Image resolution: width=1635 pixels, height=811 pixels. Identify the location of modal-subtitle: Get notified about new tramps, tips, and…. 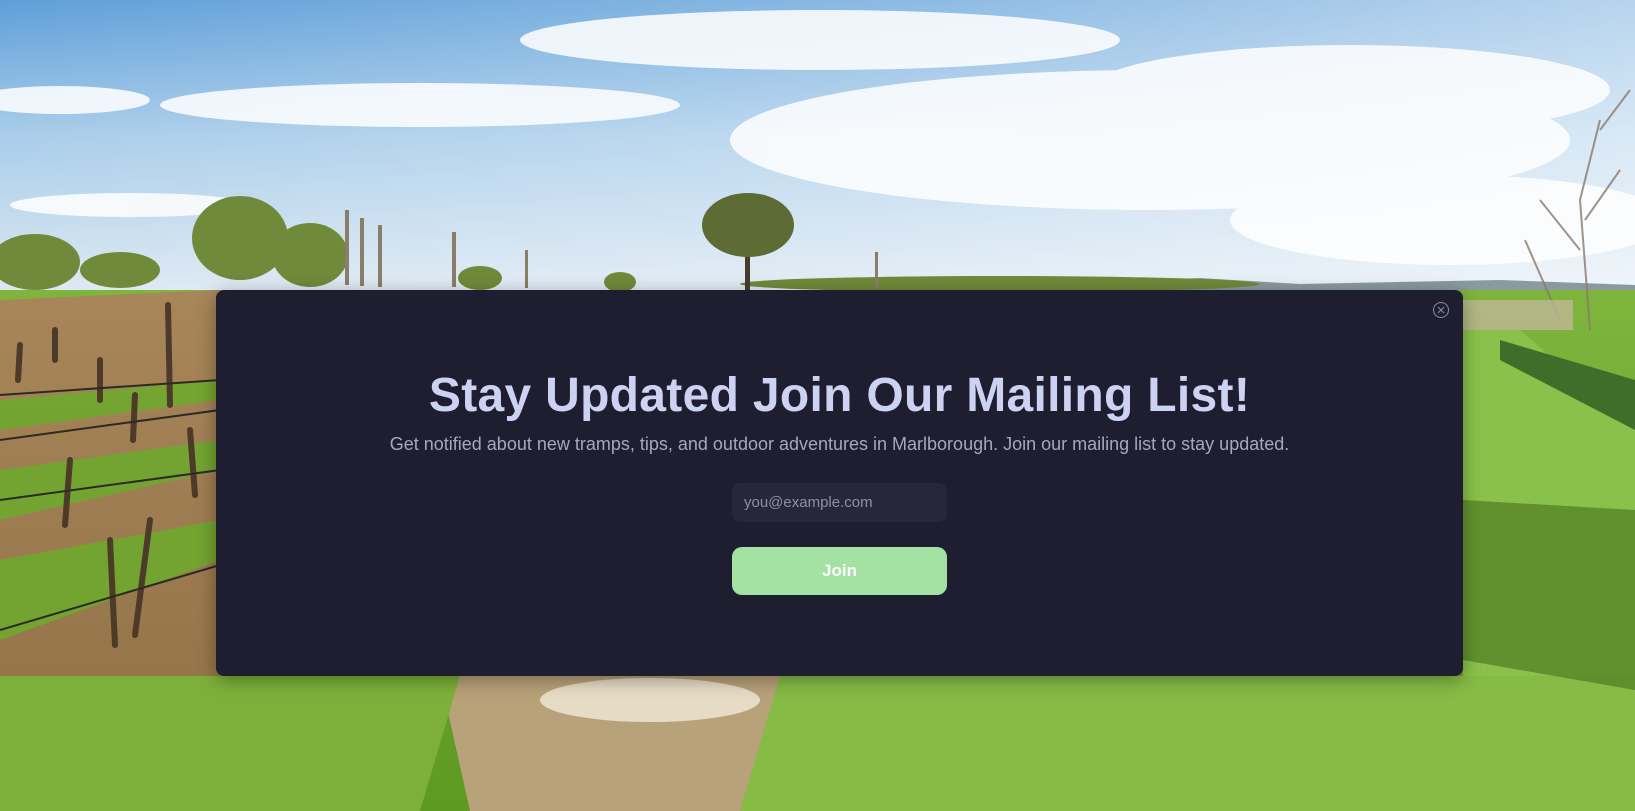
(839, 444).